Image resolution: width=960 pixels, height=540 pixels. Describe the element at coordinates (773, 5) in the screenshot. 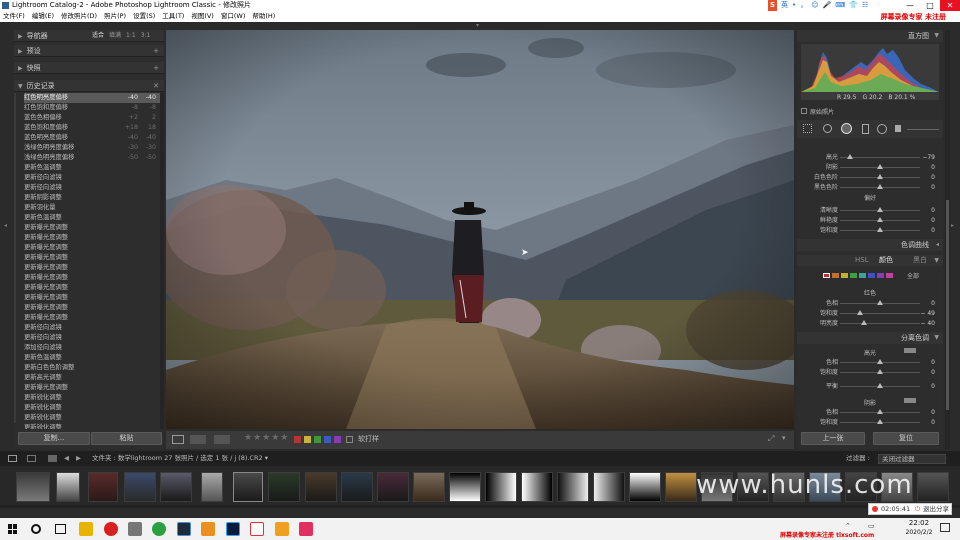

I see `sogou-logo-icon: S` at that location.